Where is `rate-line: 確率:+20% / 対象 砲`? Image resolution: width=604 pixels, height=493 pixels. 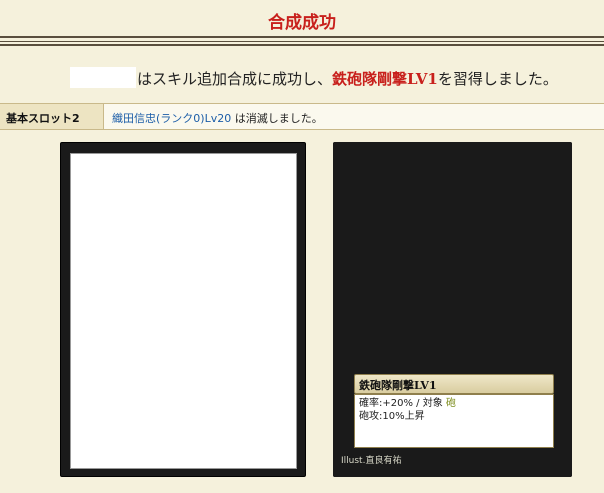 rate-line: 確率:+20% / 対象 砲 is located at coordinates (456, 403).